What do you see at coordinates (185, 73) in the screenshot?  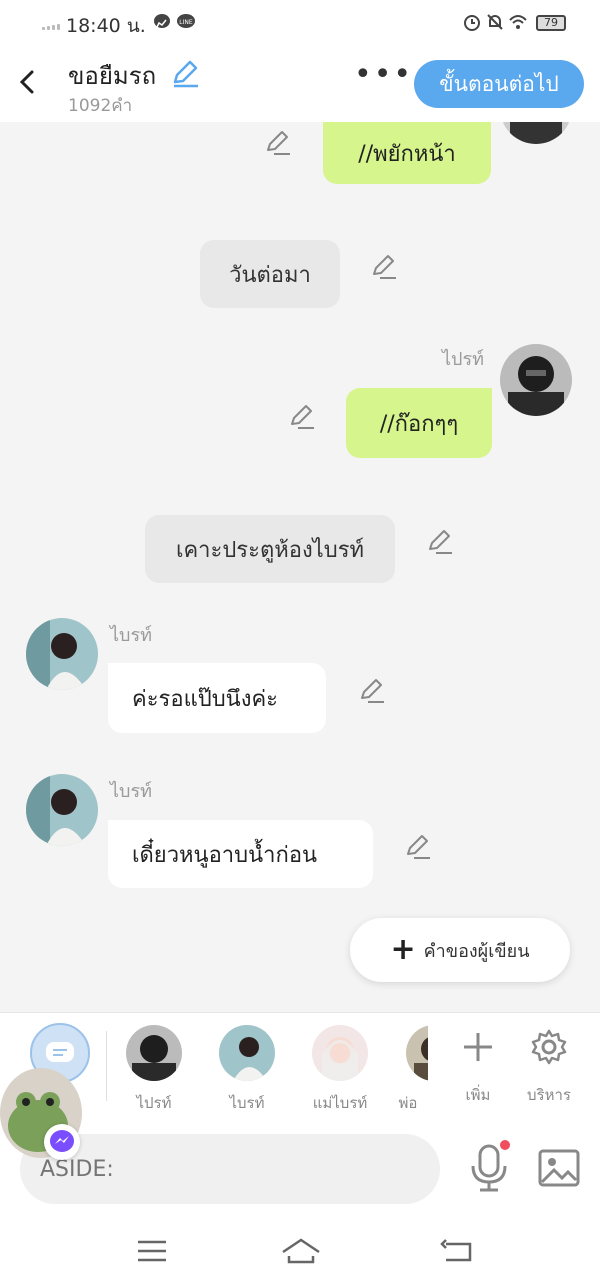 I see `edit-title-icon` at bounding box center [185, 73].